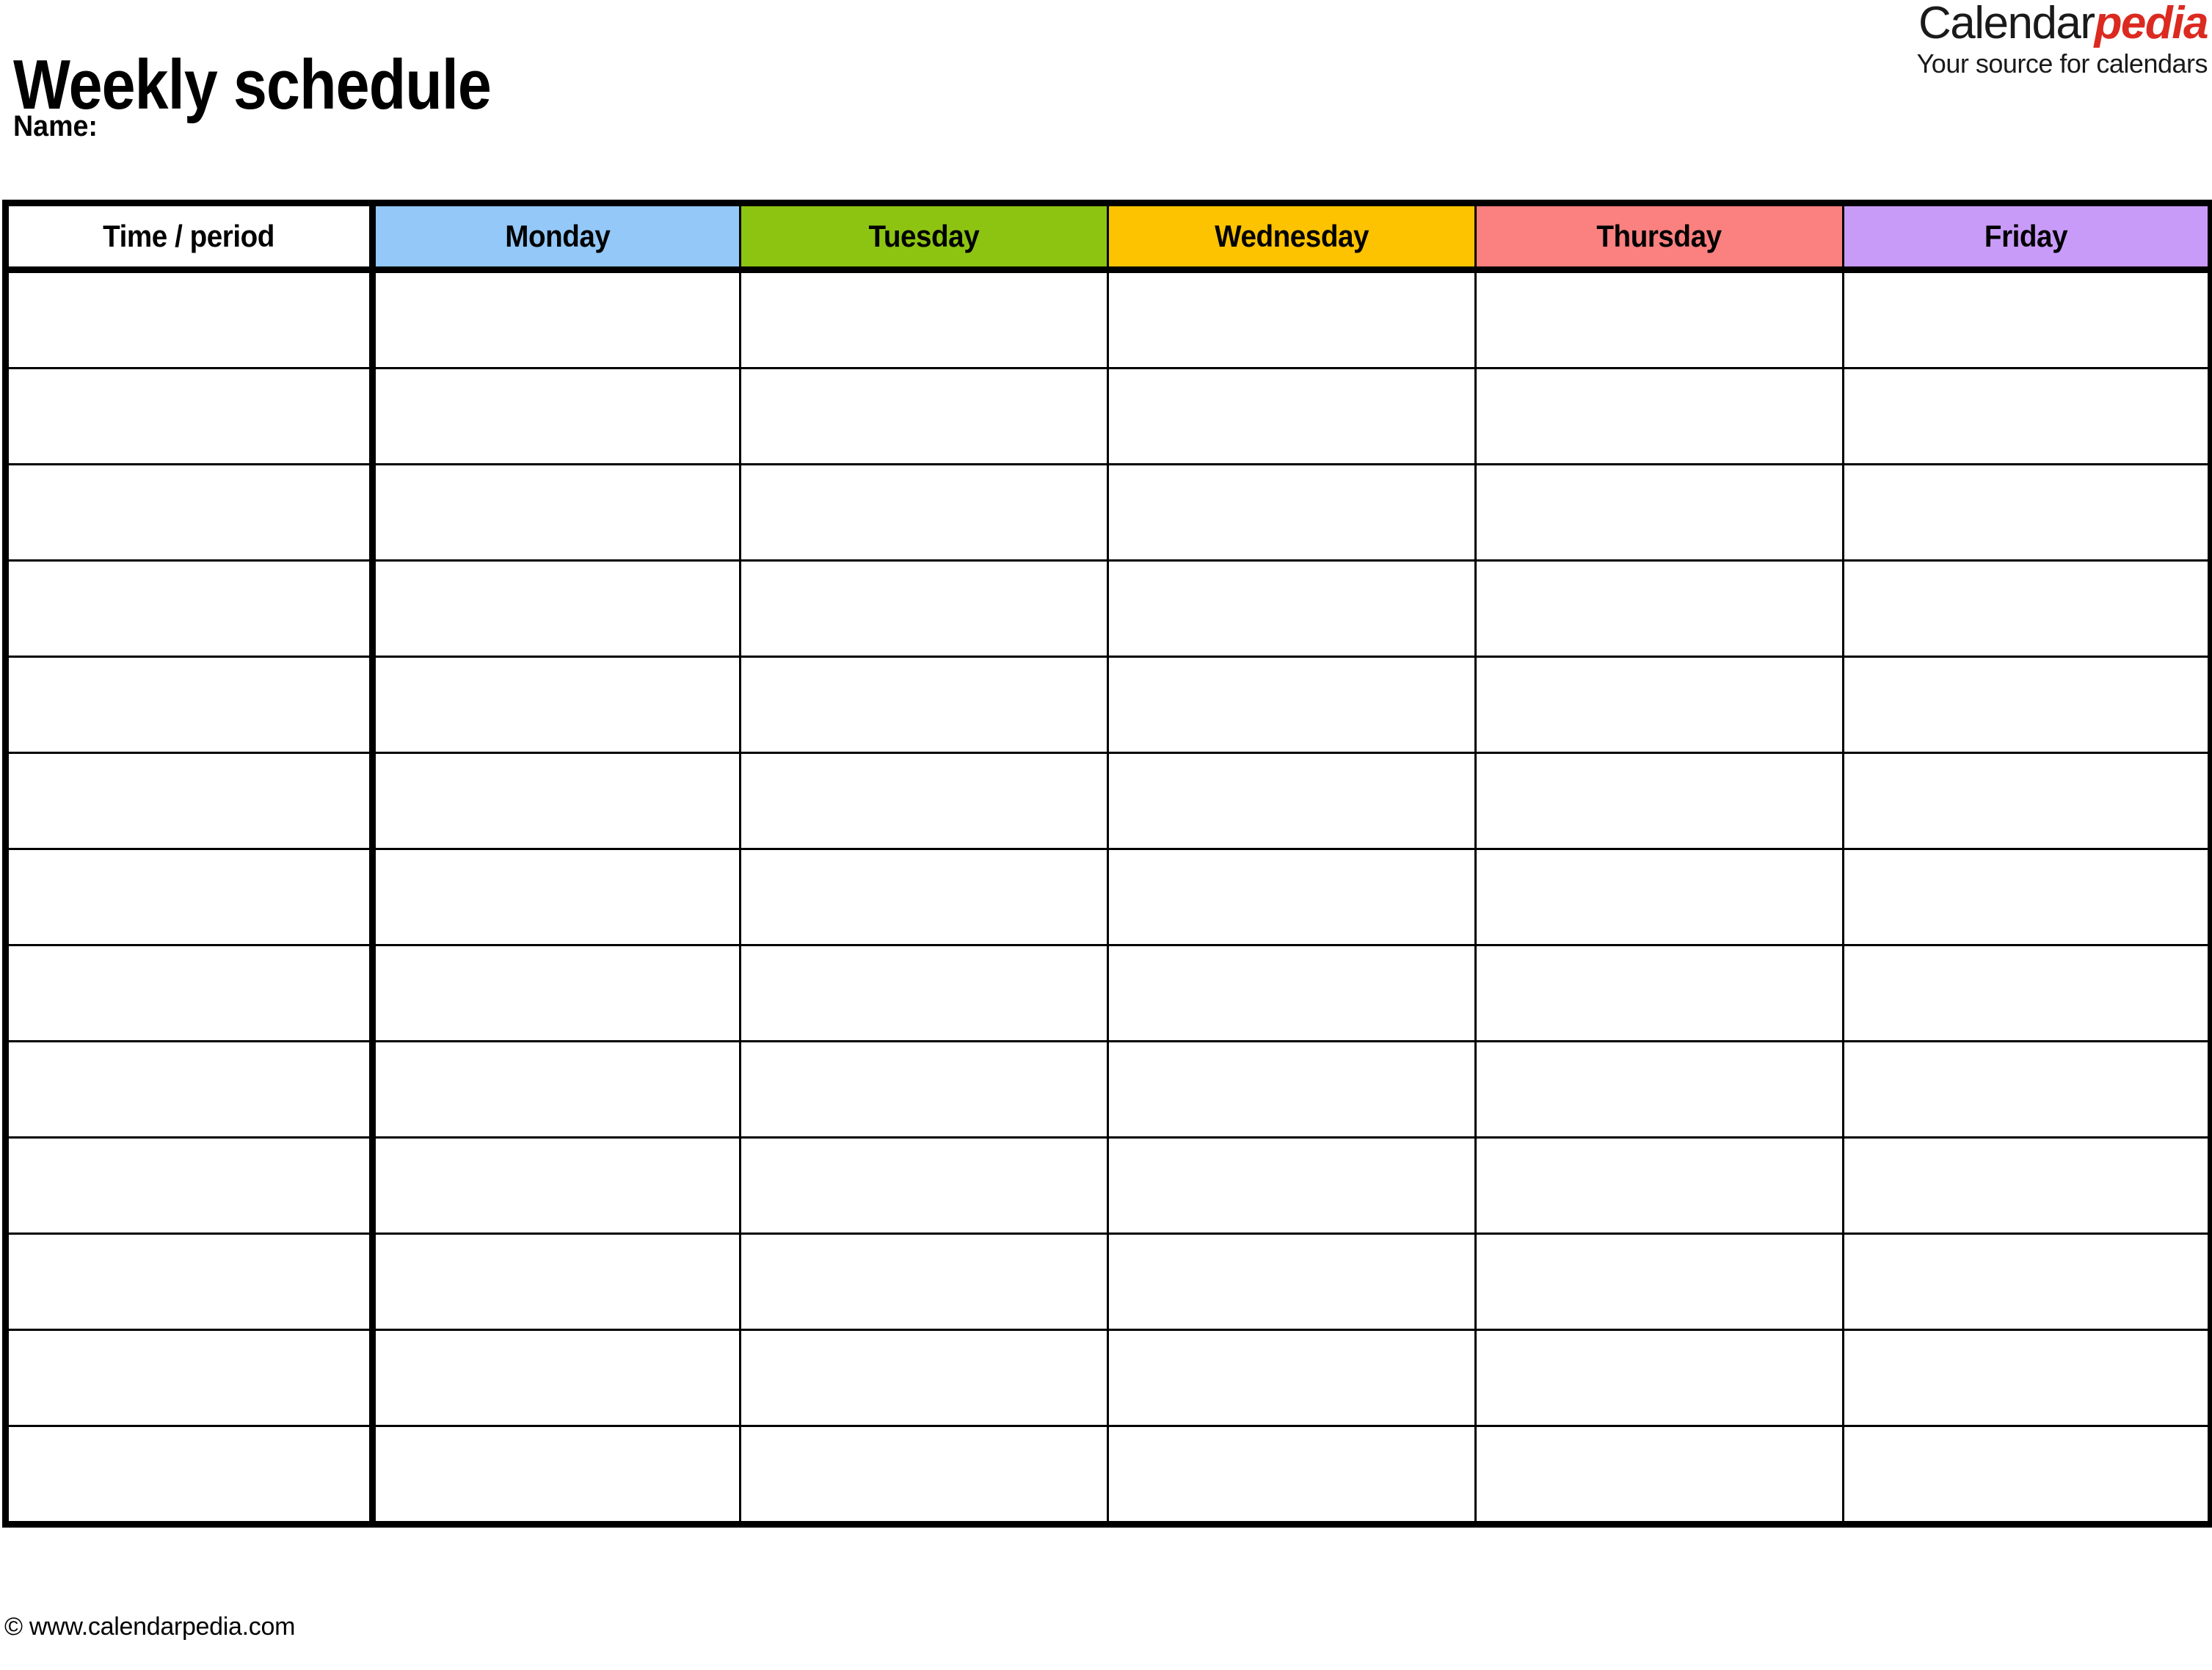 The image size is (2212, 1670). What do you see at coordinates (55, 126) in the screenshot?
I see `name-field-label: Name:` at bounding box center [55, 126].